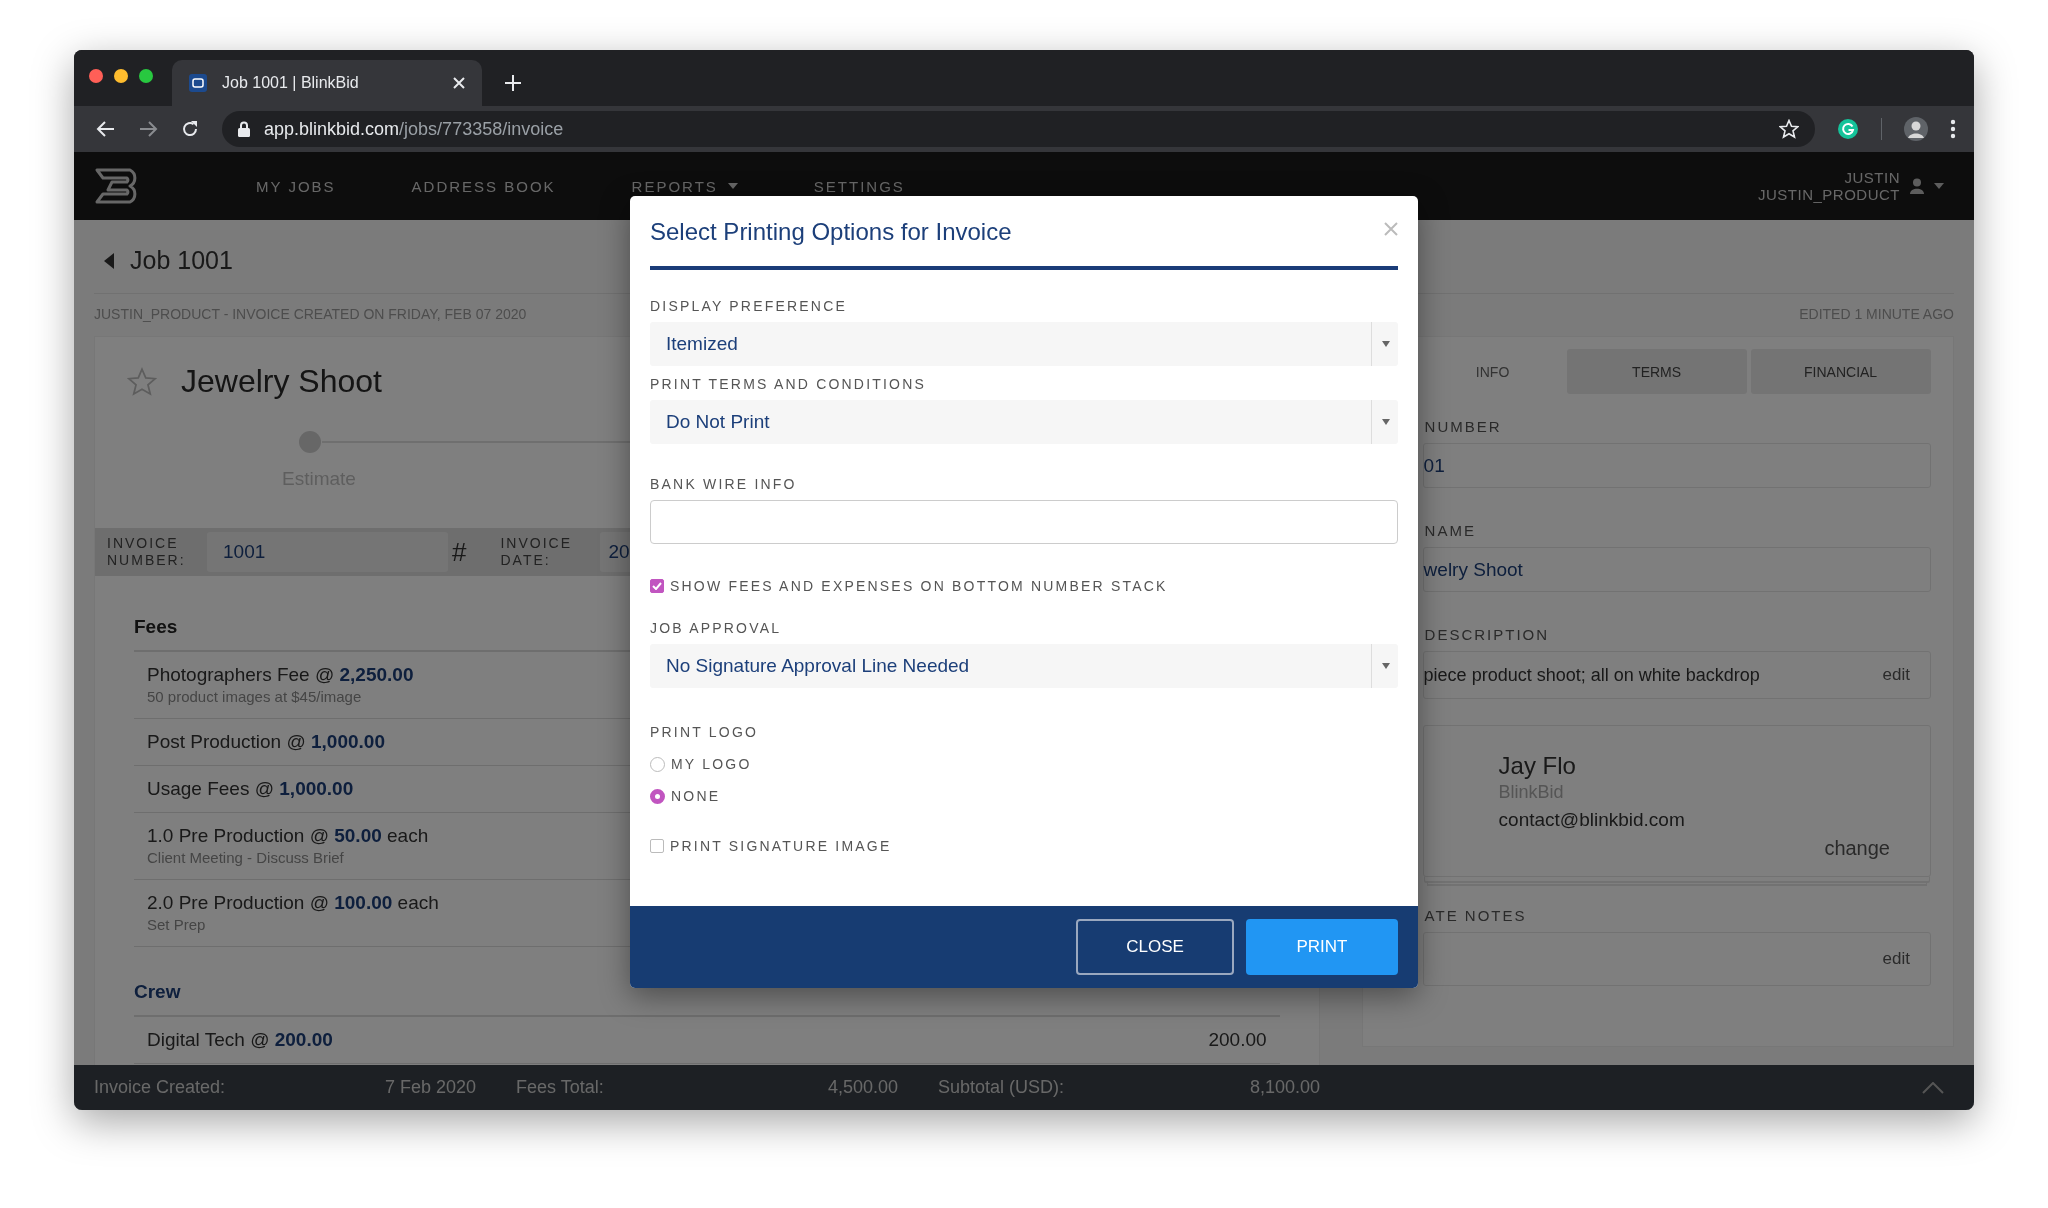 Image resolution: width=2048 pixels, height=1208 pixels. Describe the element at coordinates (160, 1087) in the screenshot. I see `footer-label: Invoice Created:` at that location.